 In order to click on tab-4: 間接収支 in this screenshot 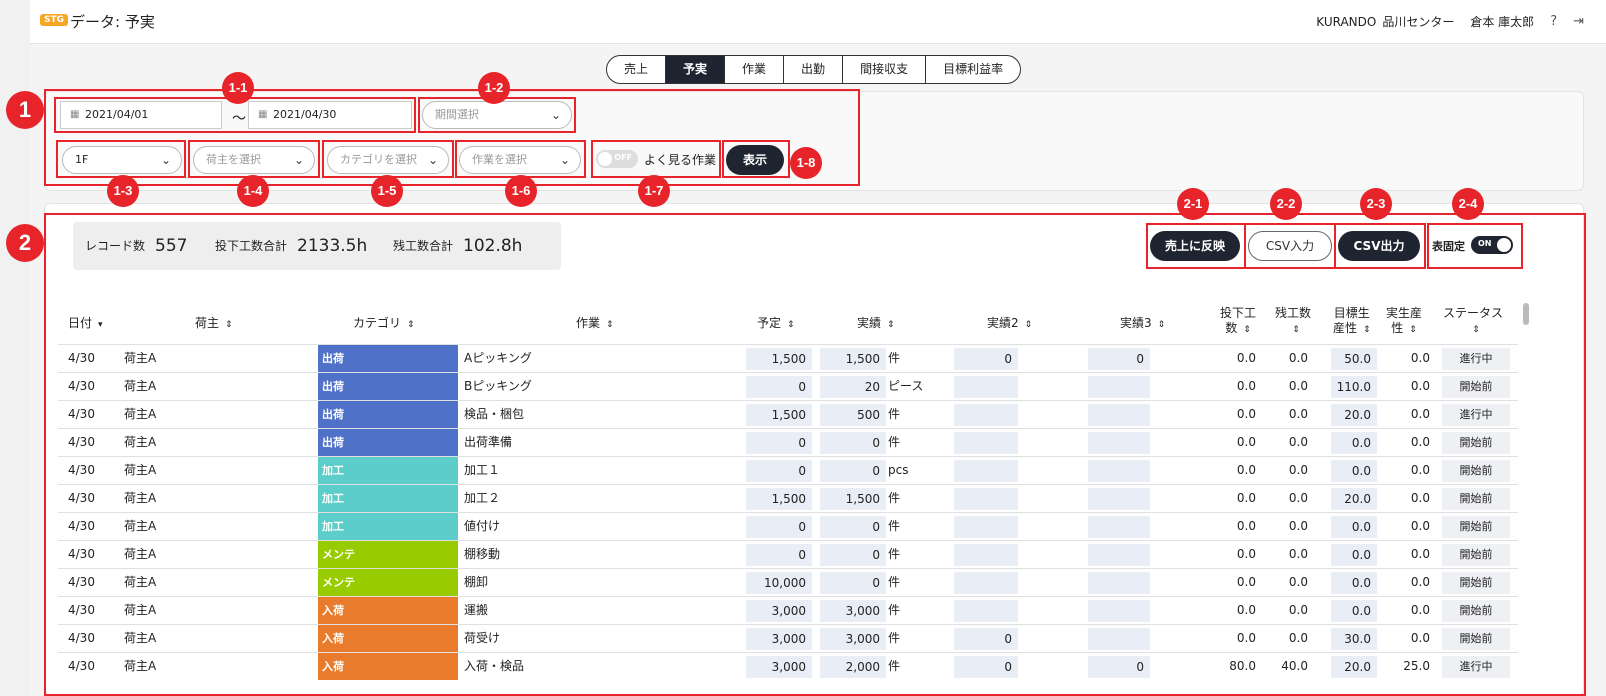, I will do `click(885, 69)`.